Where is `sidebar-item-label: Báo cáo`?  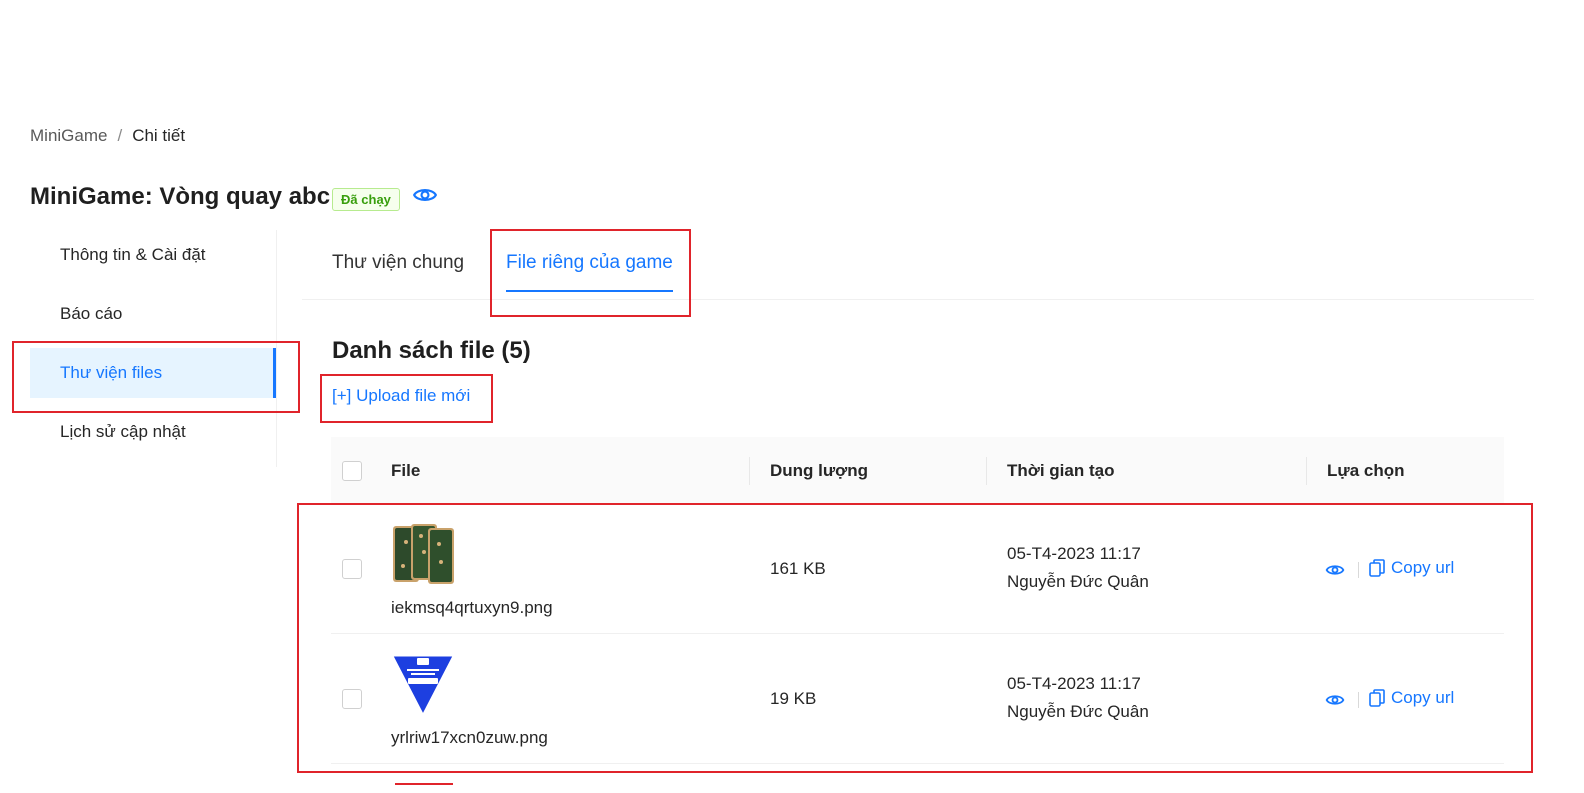
sidebar-item-label: Báo cáo is located at coordinates (91, 313).